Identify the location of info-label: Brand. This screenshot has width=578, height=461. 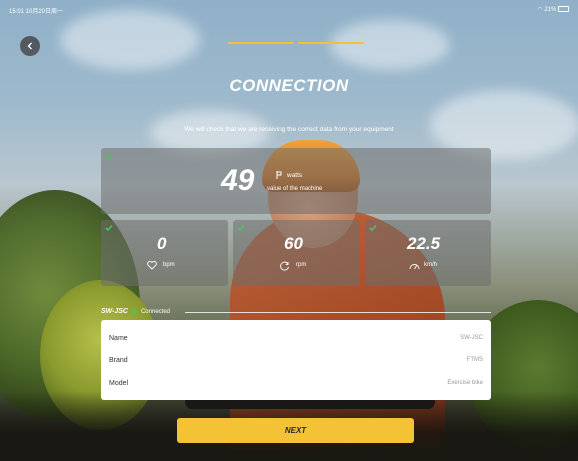
(118, 360).